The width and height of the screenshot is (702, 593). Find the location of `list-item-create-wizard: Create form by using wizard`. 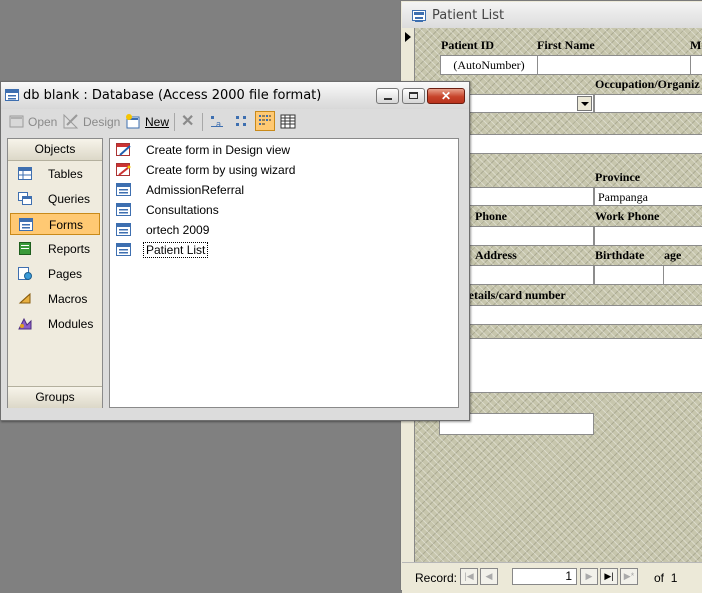

list-item-create-wizard: Create form by using wizard is located at coordinates (264, 170).